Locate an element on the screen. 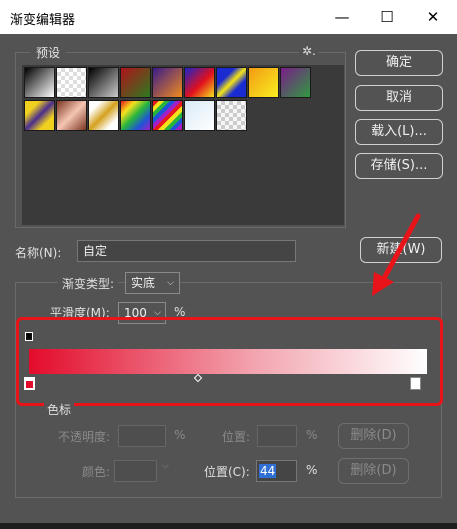 The image size is (457, 529). location-input: 44 is located at coordinates (276, 471).